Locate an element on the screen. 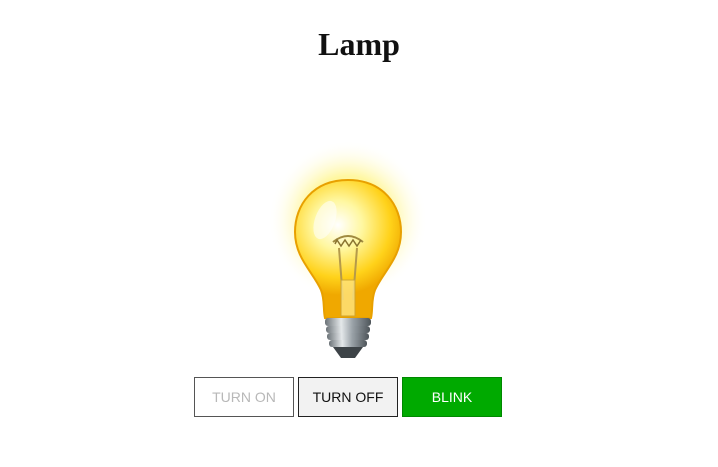 This screenshot has width=718, height=467. lamp-display is located at coordinates (348, 252).